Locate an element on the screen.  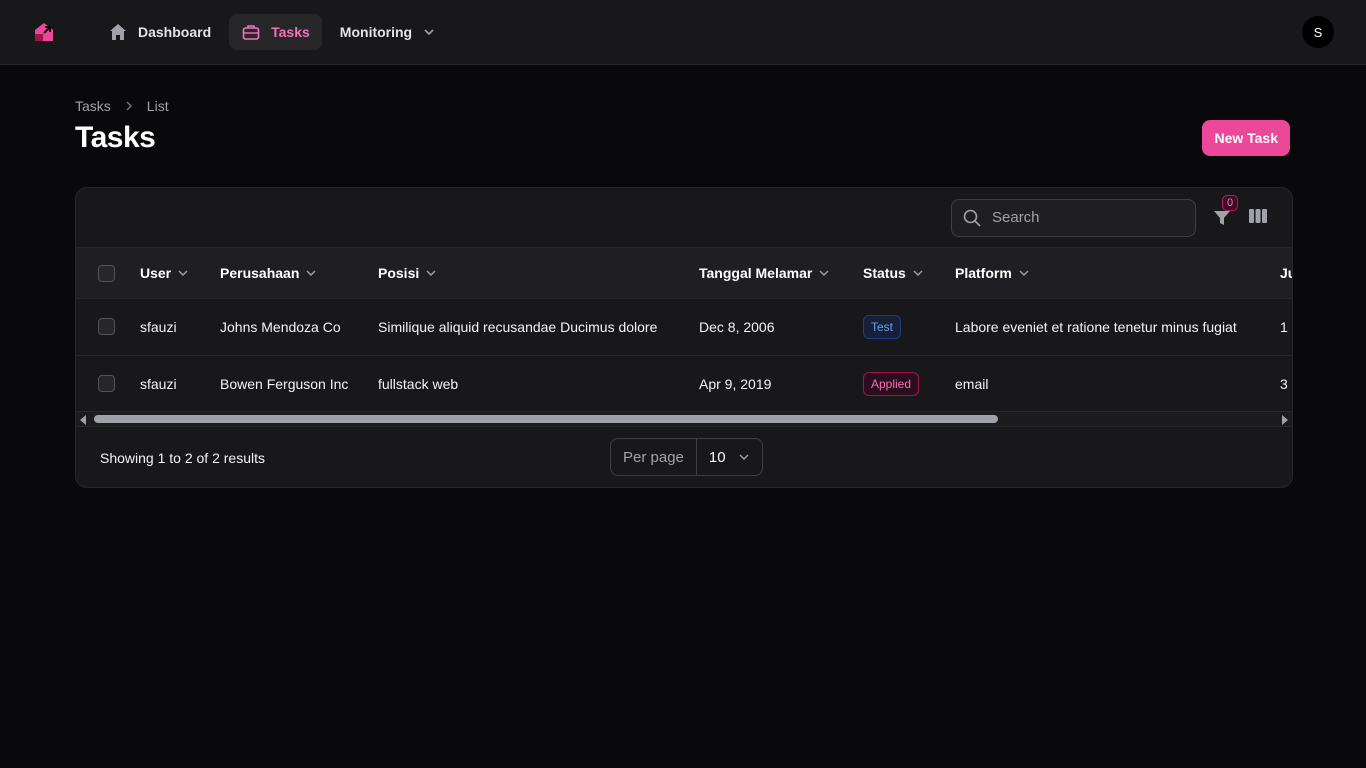
breadcrumb-list: List is located at coordinates (157, 106).